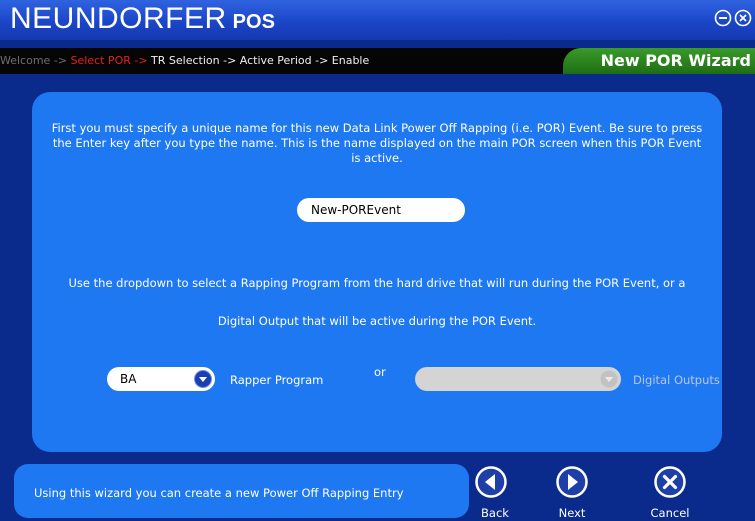 The image size is (755, 521). I want to click on next-label: Next, so click(572, 513).